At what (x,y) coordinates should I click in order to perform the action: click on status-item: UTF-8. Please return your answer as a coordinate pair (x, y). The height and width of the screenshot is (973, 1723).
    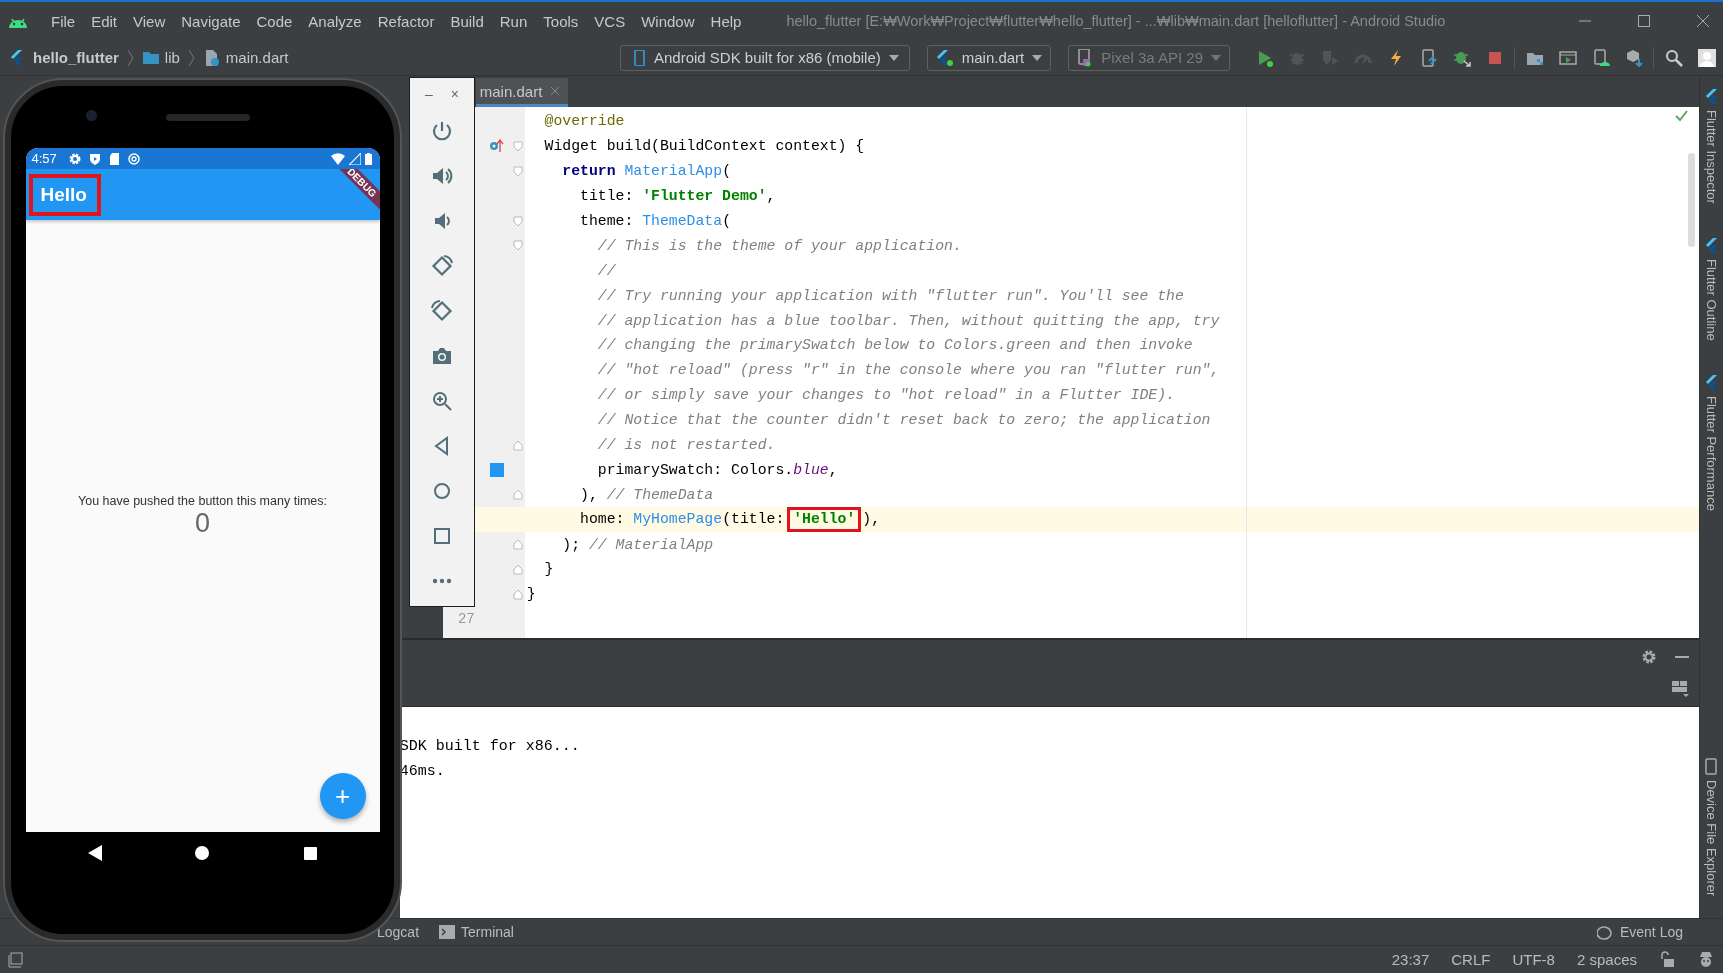
    Looking at the image, I should click on (1533, 959).